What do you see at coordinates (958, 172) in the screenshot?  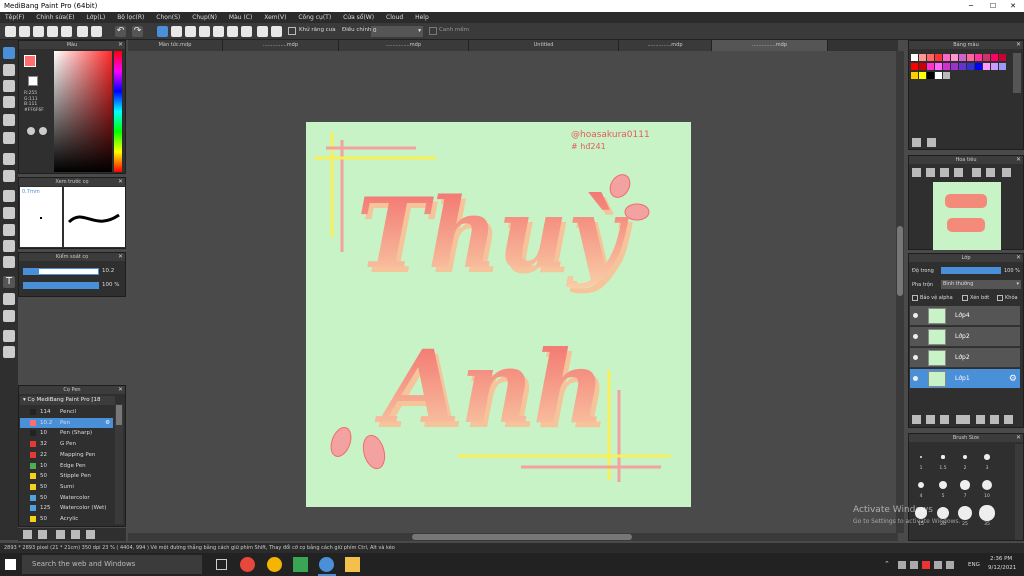 I see `actual-size-icon` at bounding box center [958, 172].